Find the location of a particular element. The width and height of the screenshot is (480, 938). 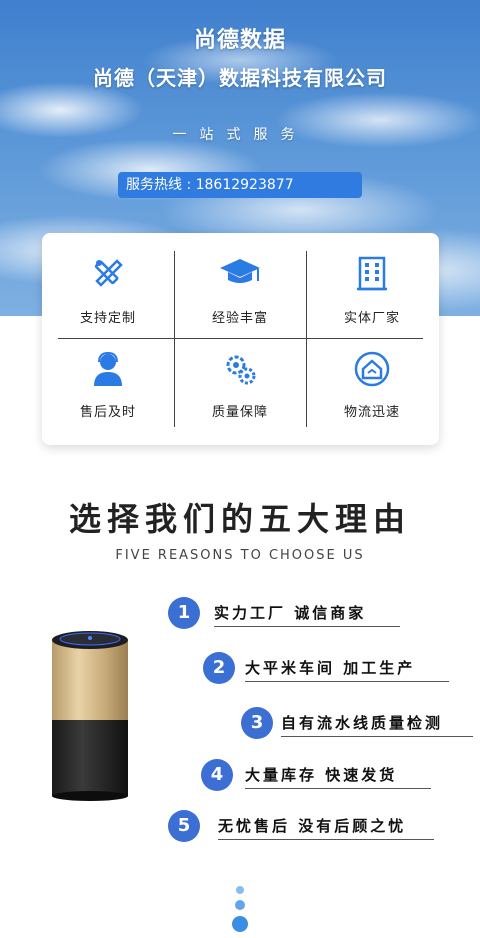

feature-aftersales: 售后及时 is located at coordinates (108, 392).